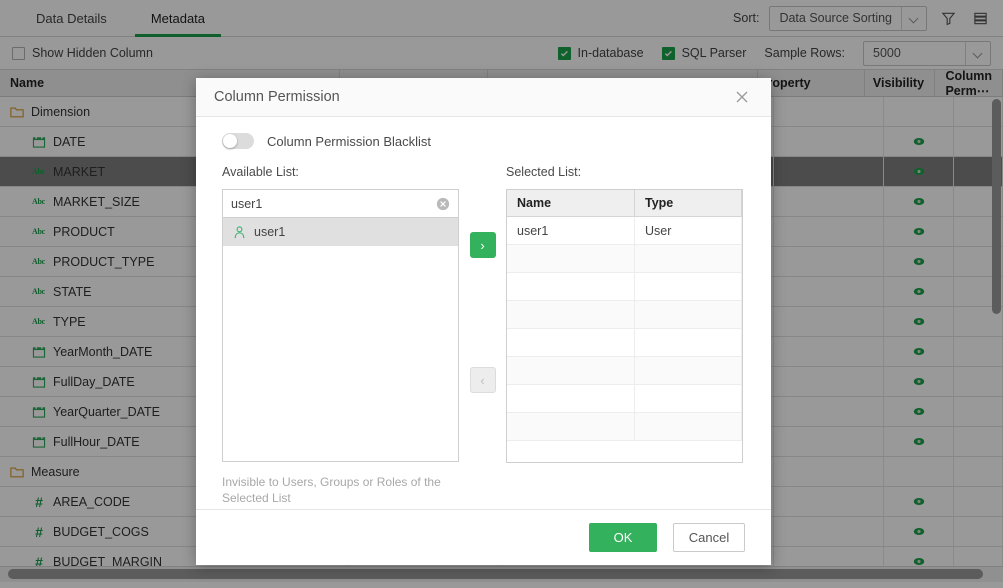 Image resolution: width=1003 pixels, height=588 pixels. What do you see at coordinates (483, 97) in the screenshot?
I see `dialog-header: Column Permission` at bounding box center [483, 97].